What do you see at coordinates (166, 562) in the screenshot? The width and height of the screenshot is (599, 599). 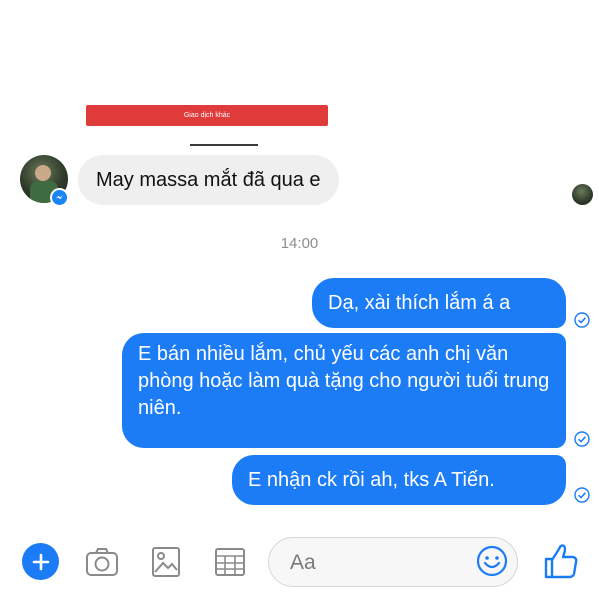 I see `gallery-icon` at bounding box center [166, 562].